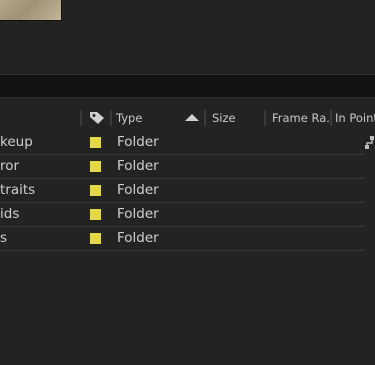 The height and width of the screenshot is (365, 375). What do you see at coordinates (10, 166) in the screenshot?
I see `item-name: ror` at bounding box center [10, 166].